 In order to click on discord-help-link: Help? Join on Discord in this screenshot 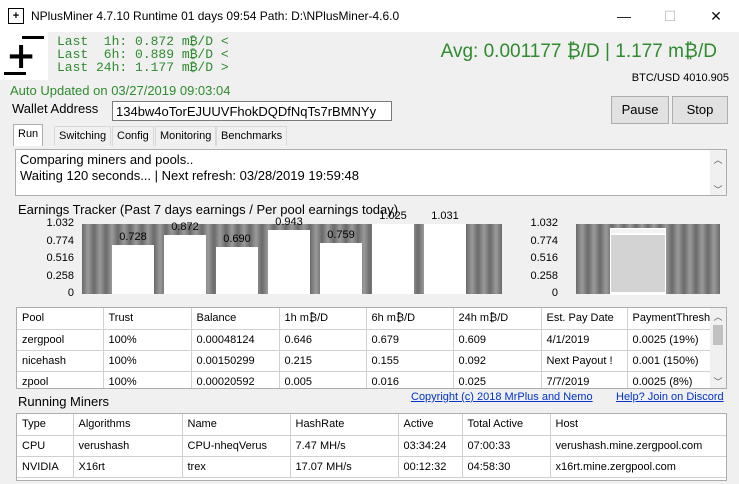, I will do `click(670, 397)`.